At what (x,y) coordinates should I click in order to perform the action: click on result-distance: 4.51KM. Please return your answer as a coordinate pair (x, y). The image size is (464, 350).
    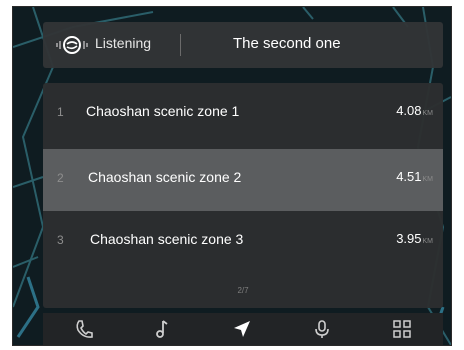
    Looking at the image, I should click on (414, 176).